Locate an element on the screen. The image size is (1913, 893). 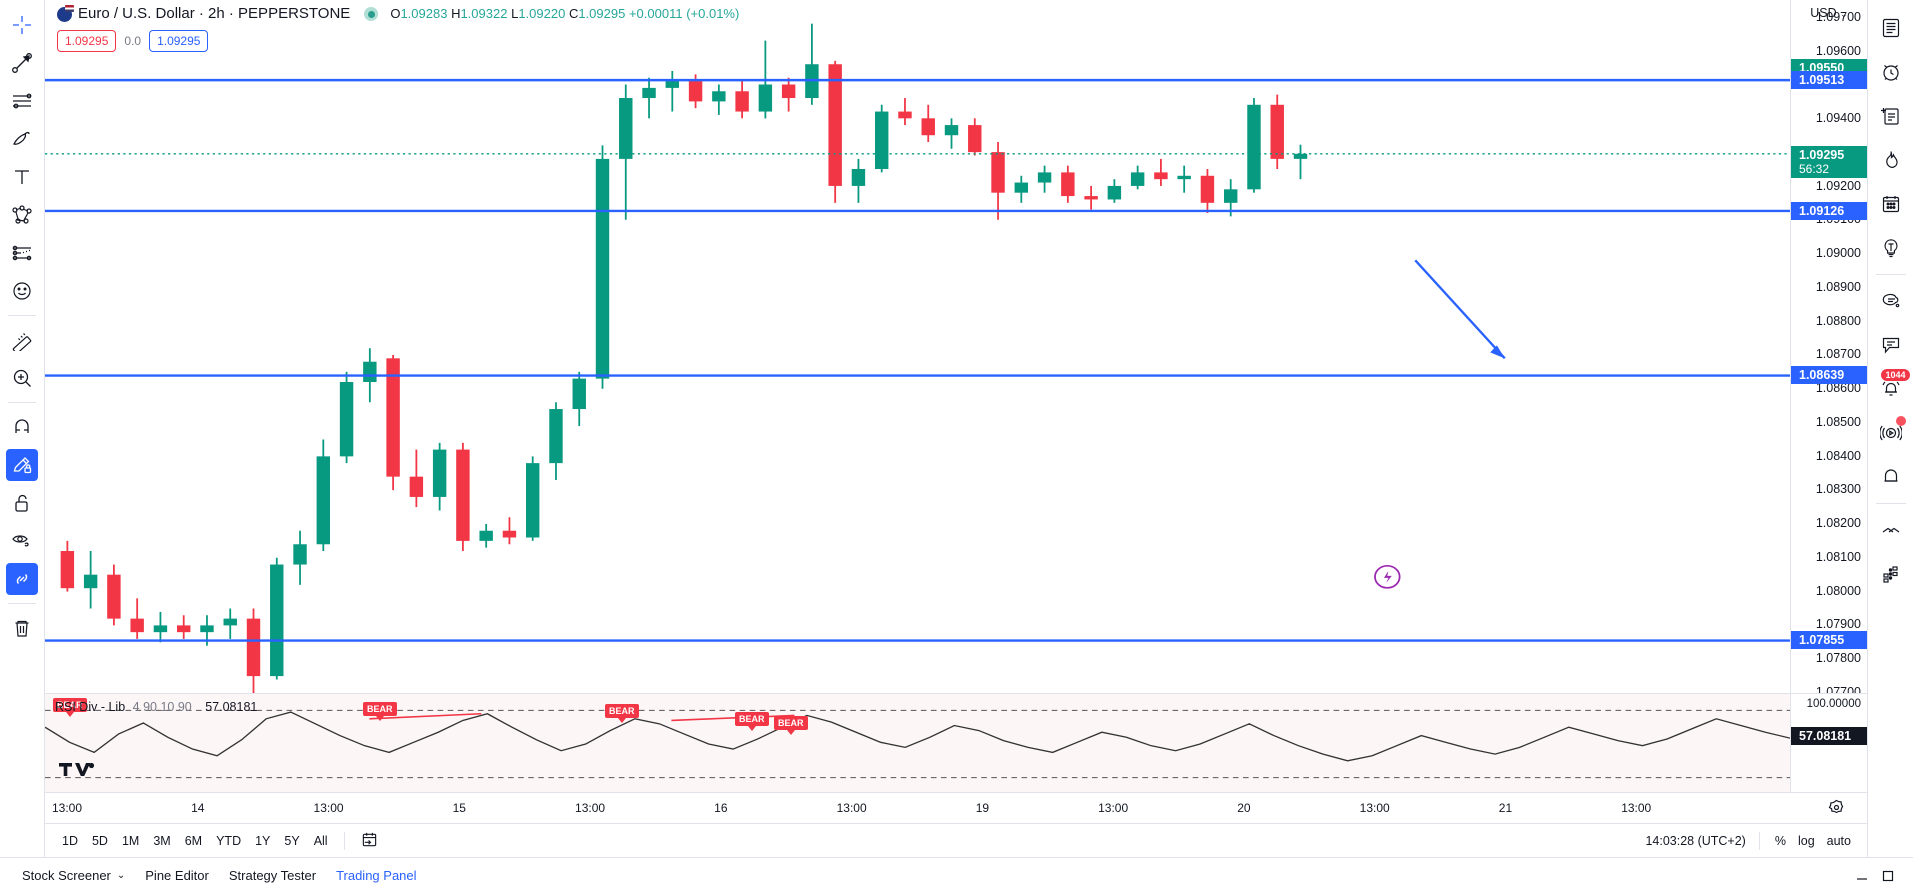
rsi-plot is located at coordinates (917, 743).